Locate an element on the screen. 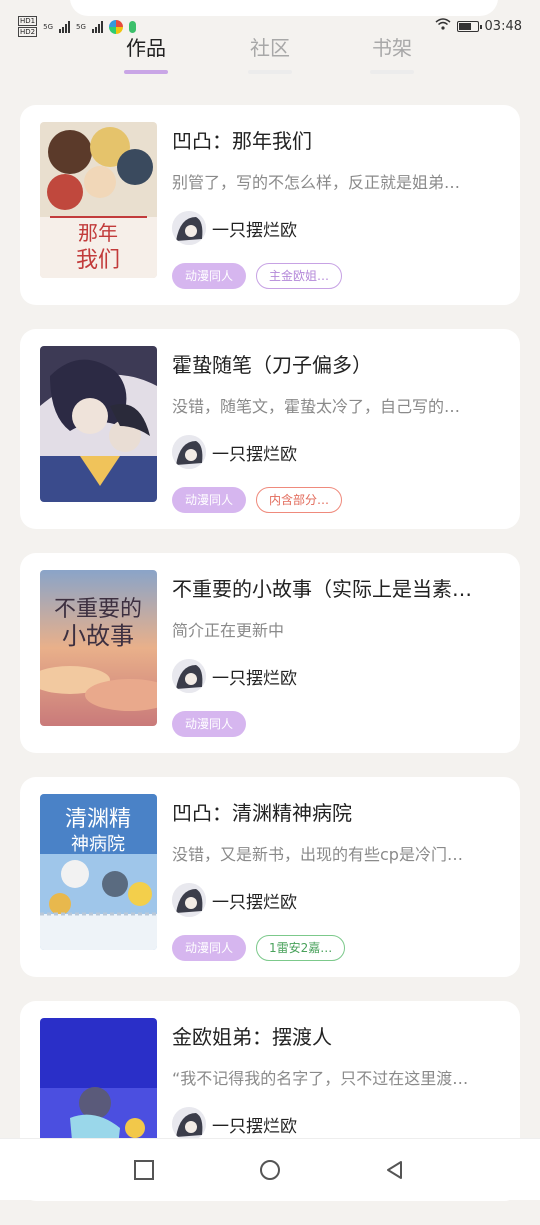 This screenshot has width=540, height=1225. tab-community-label: 社区 is located at coordinates (270, 48).